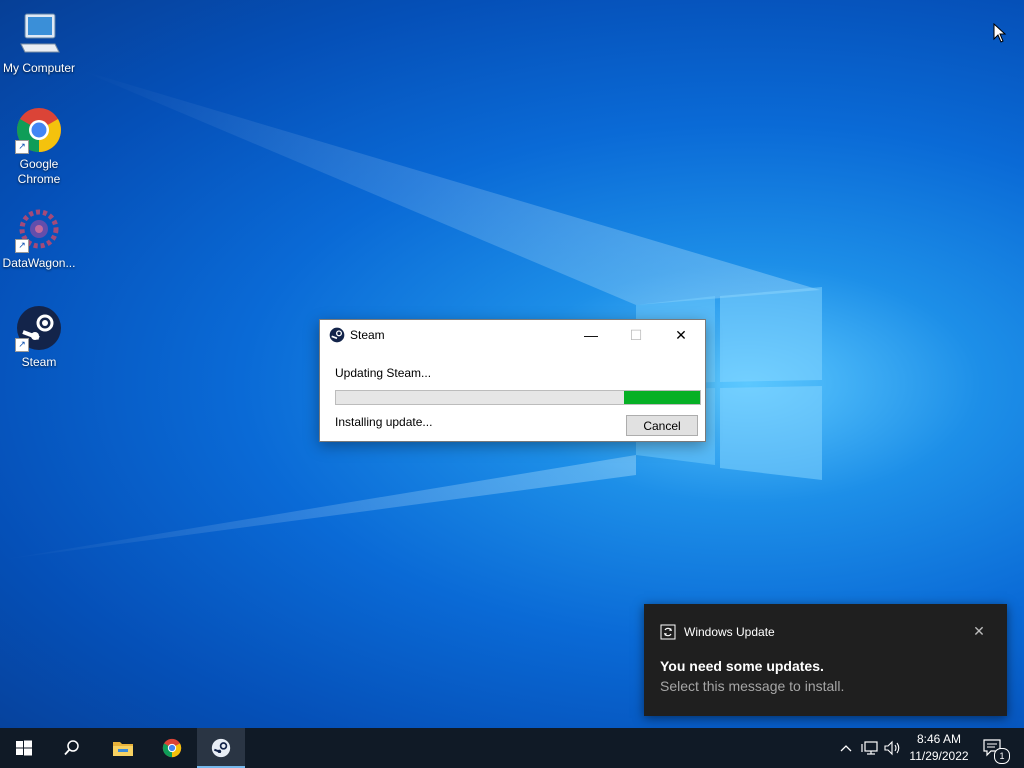 The width and height of the screenshot is (1024, 768). Describe the element at coordinates (979, 631) in the screenshot. I see `notification-close-button: ✕` at that location.